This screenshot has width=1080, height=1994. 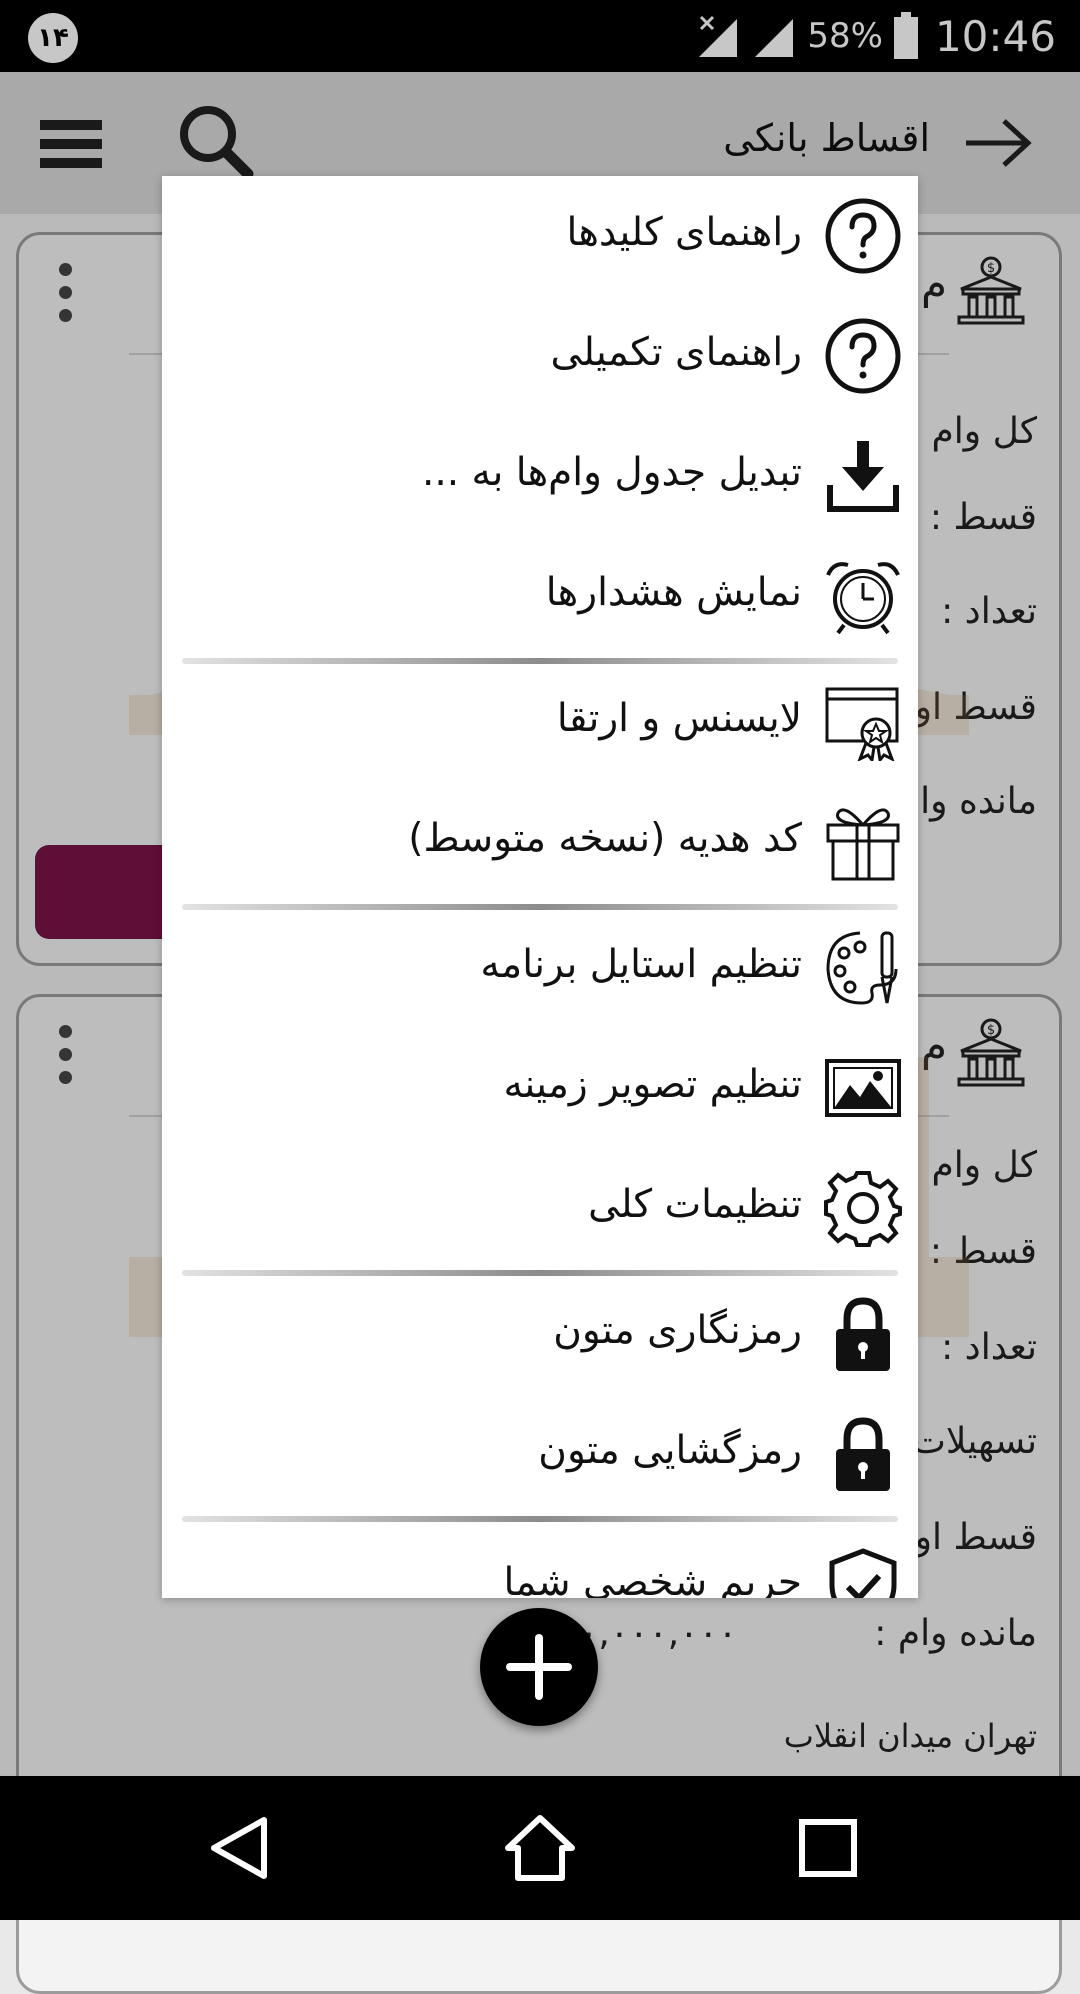 I want to click on recents-icon, so click(x=828, y=1848).